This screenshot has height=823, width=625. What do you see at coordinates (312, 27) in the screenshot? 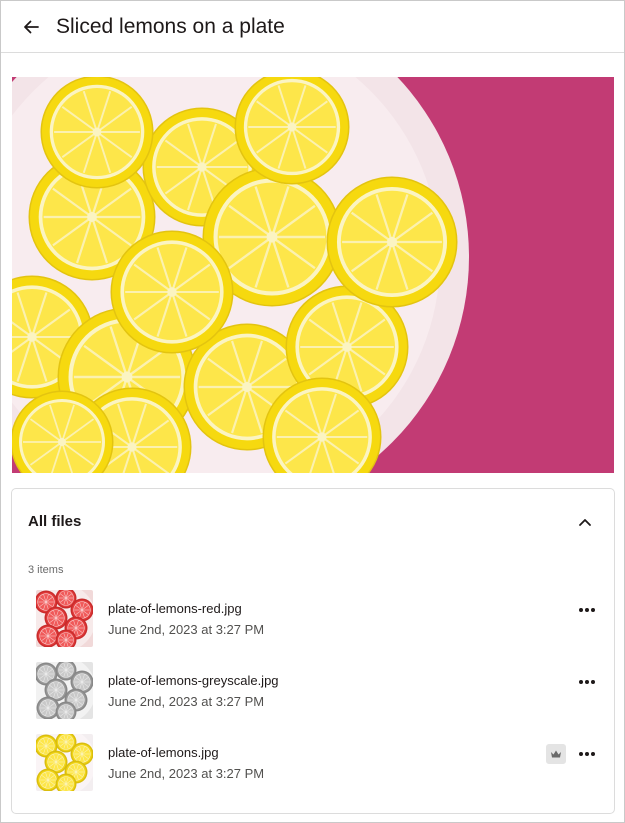
I see `page-header: Sliced lemons on a plate` at bounding box center [312, 27].